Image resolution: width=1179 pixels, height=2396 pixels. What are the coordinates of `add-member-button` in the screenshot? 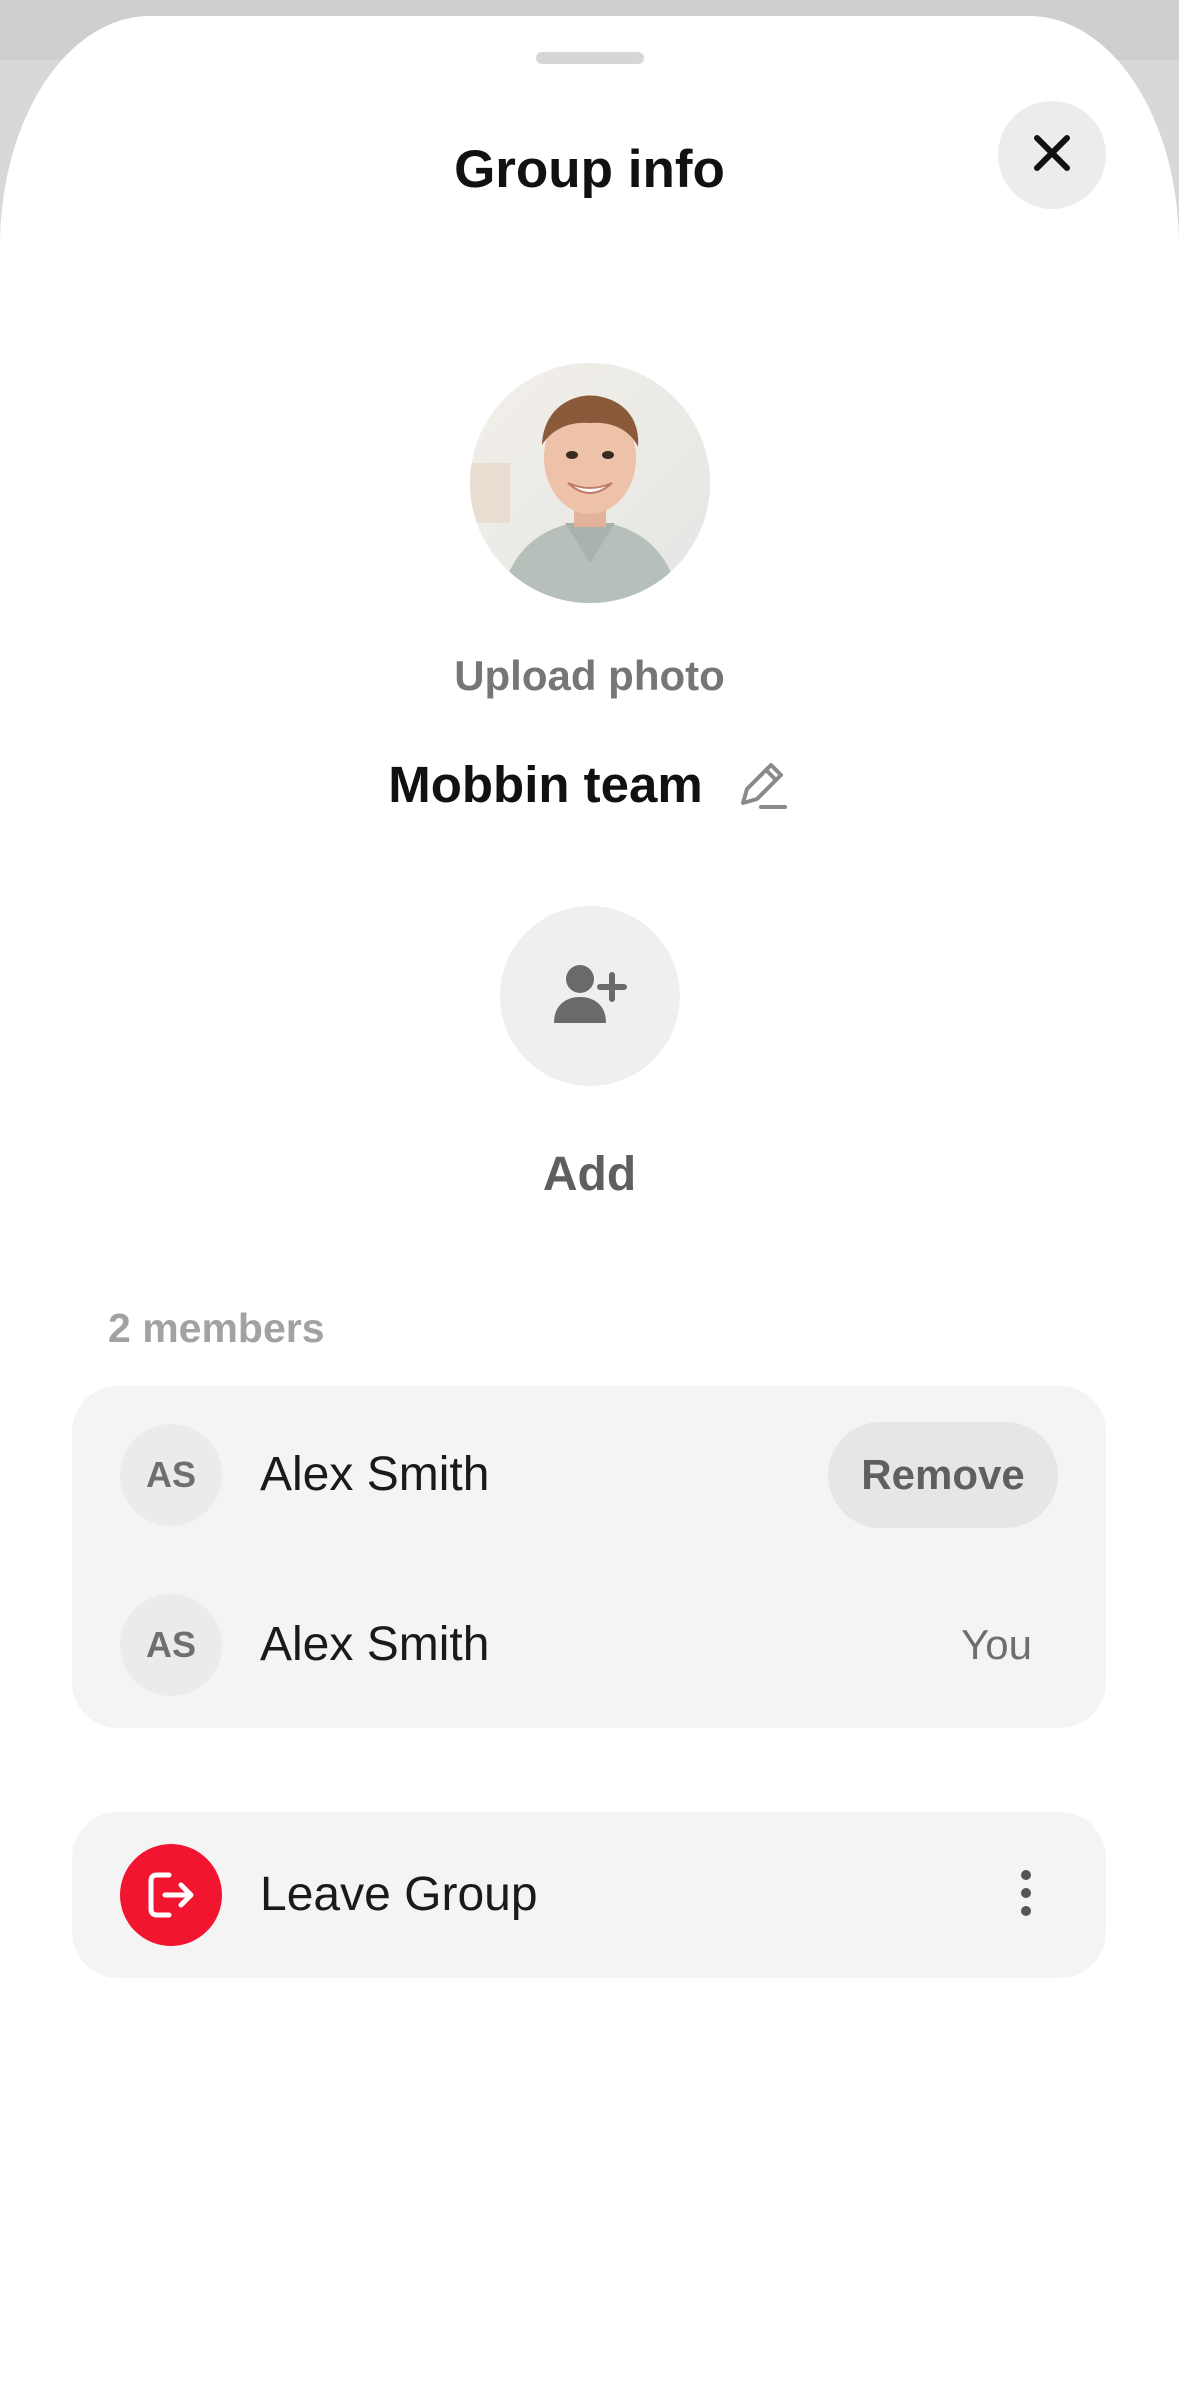 It's located at (590, 996).